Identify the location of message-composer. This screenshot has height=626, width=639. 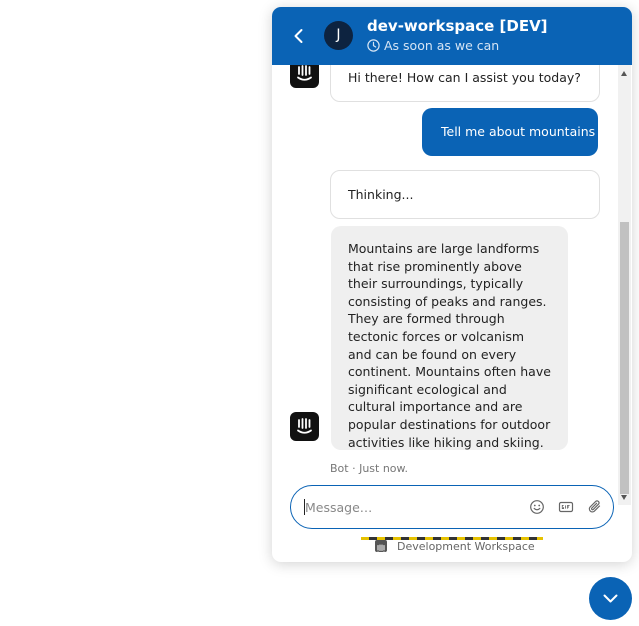
(452, 507).